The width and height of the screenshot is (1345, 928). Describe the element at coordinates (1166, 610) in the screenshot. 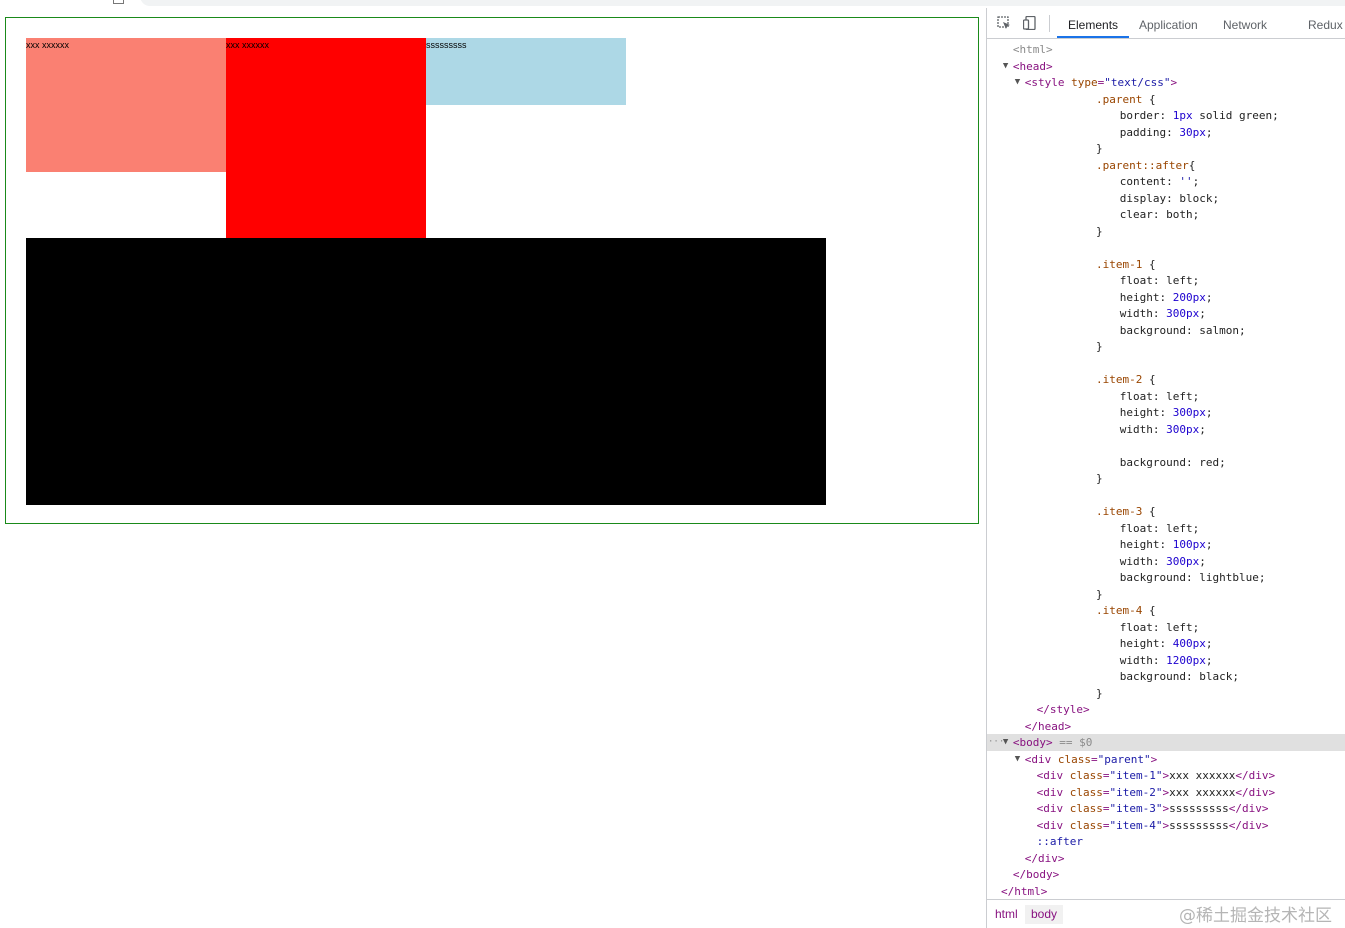

I see `dom-tree-line: .item-4 {` at that location.